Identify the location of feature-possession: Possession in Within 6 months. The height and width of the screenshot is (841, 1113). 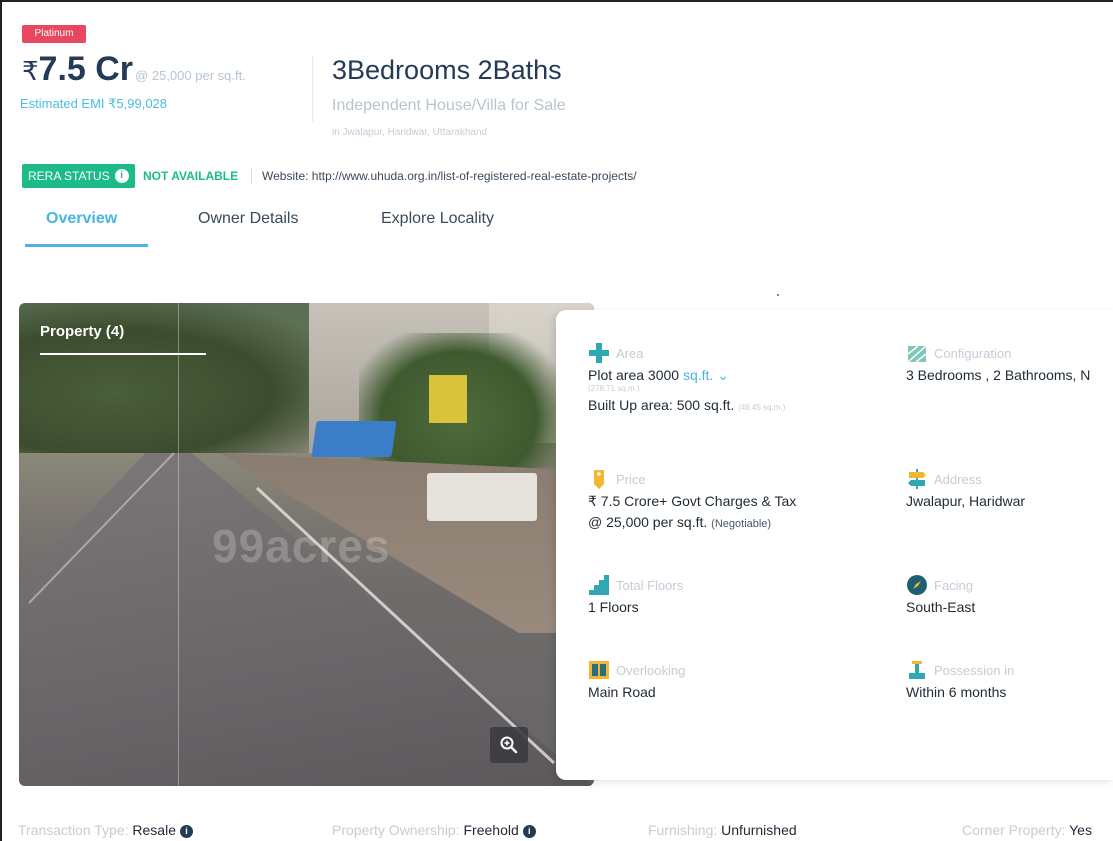
(960, 679).